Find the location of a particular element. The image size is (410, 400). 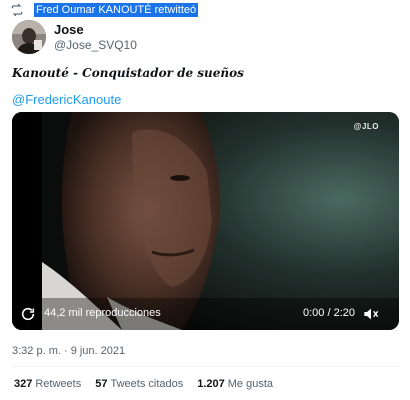

retweets-count: 327 is located at coordinates (23, 384).